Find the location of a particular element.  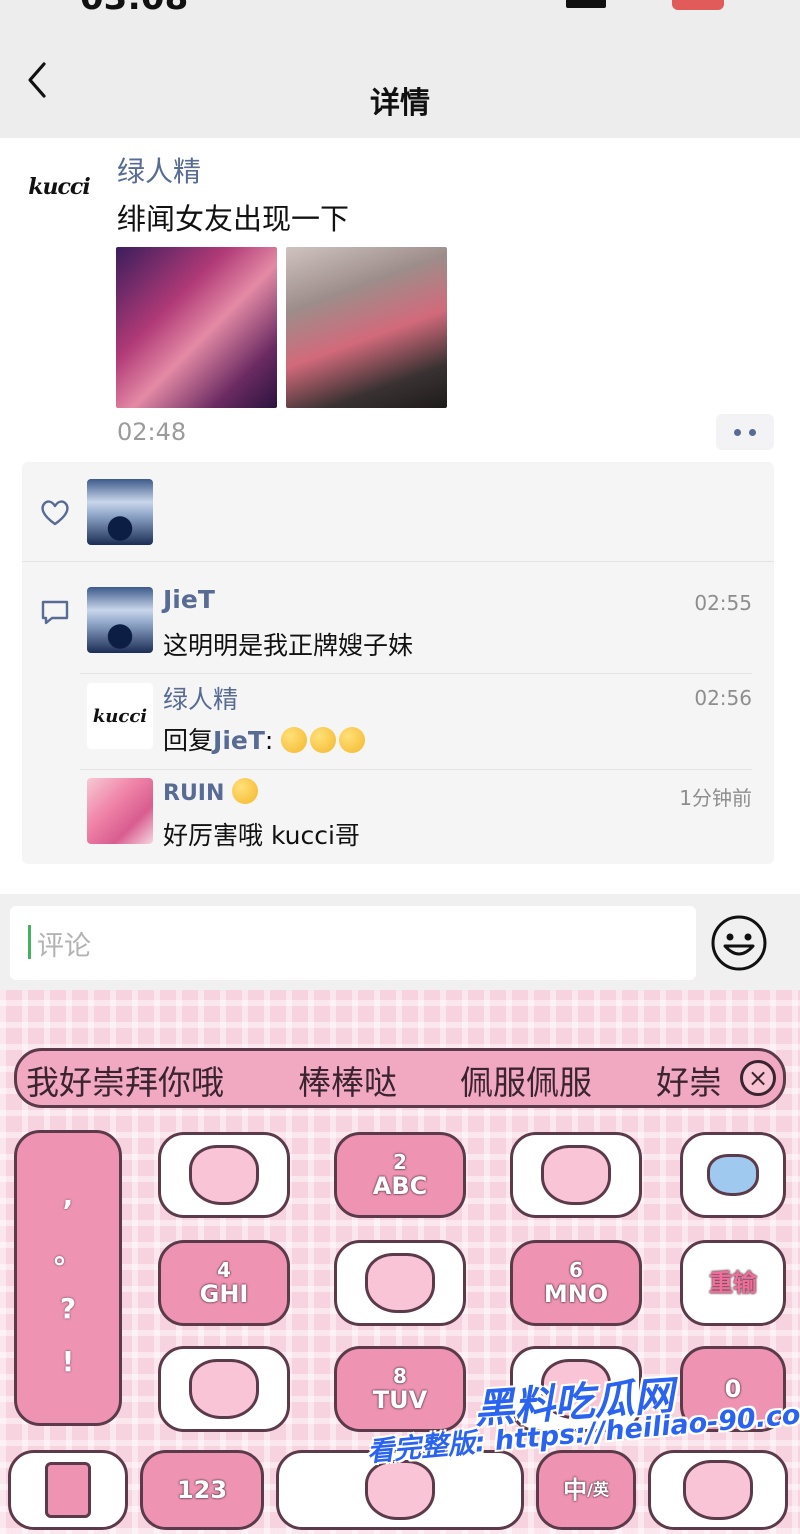

key-number: 4 is located at coordinates (224, 1270).